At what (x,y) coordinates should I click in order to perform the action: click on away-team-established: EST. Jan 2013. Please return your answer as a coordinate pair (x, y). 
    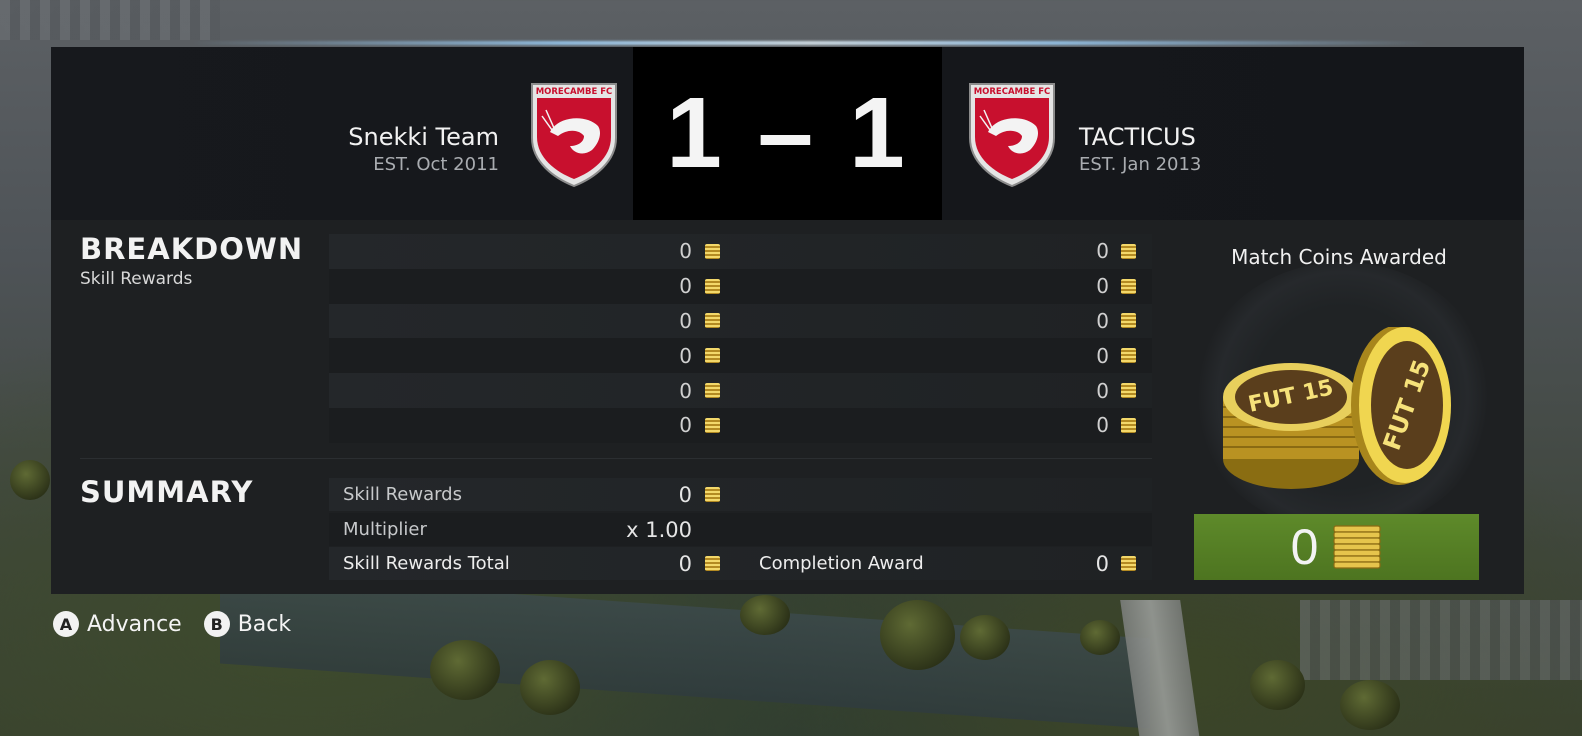
    Looking at the image, I should click on (1140, 164).